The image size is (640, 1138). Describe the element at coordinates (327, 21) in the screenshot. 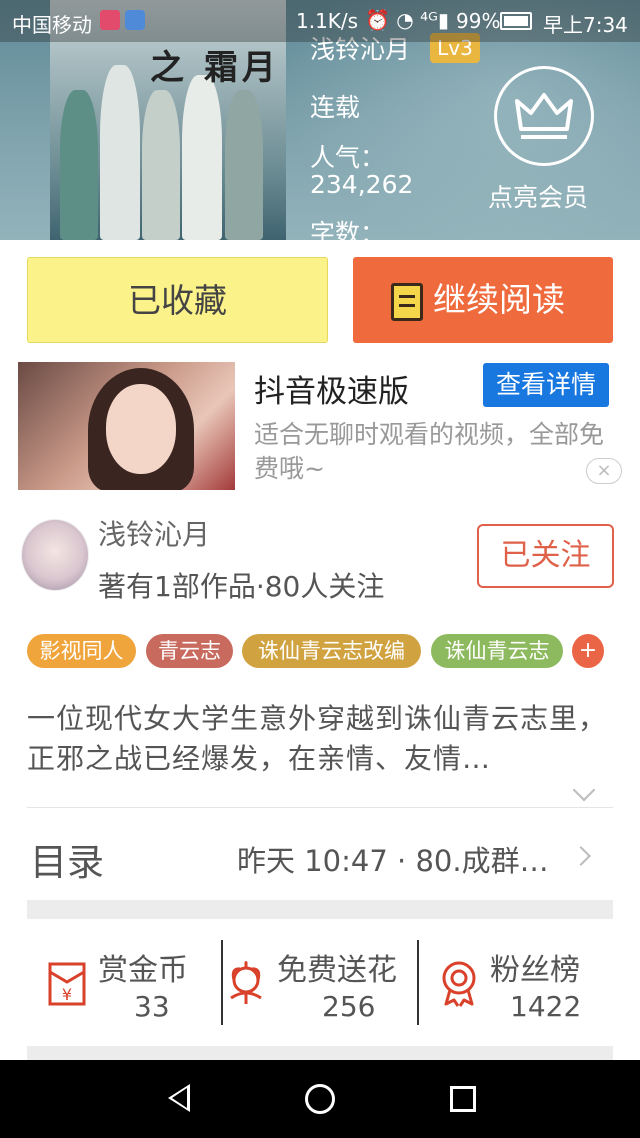

I see `network-speed: 1.1K/s` at that location.